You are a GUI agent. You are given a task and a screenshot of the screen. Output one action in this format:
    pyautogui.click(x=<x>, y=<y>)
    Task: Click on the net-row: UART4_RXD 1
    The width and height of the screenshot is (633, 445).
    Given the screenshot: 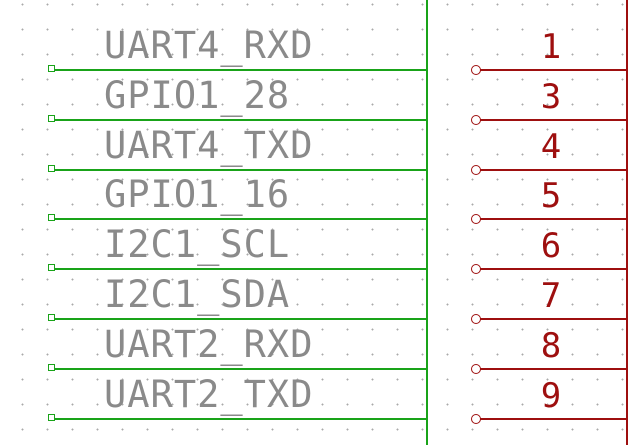 What is the action you would take?
    pyautogui.click(x=316, y=52)
    